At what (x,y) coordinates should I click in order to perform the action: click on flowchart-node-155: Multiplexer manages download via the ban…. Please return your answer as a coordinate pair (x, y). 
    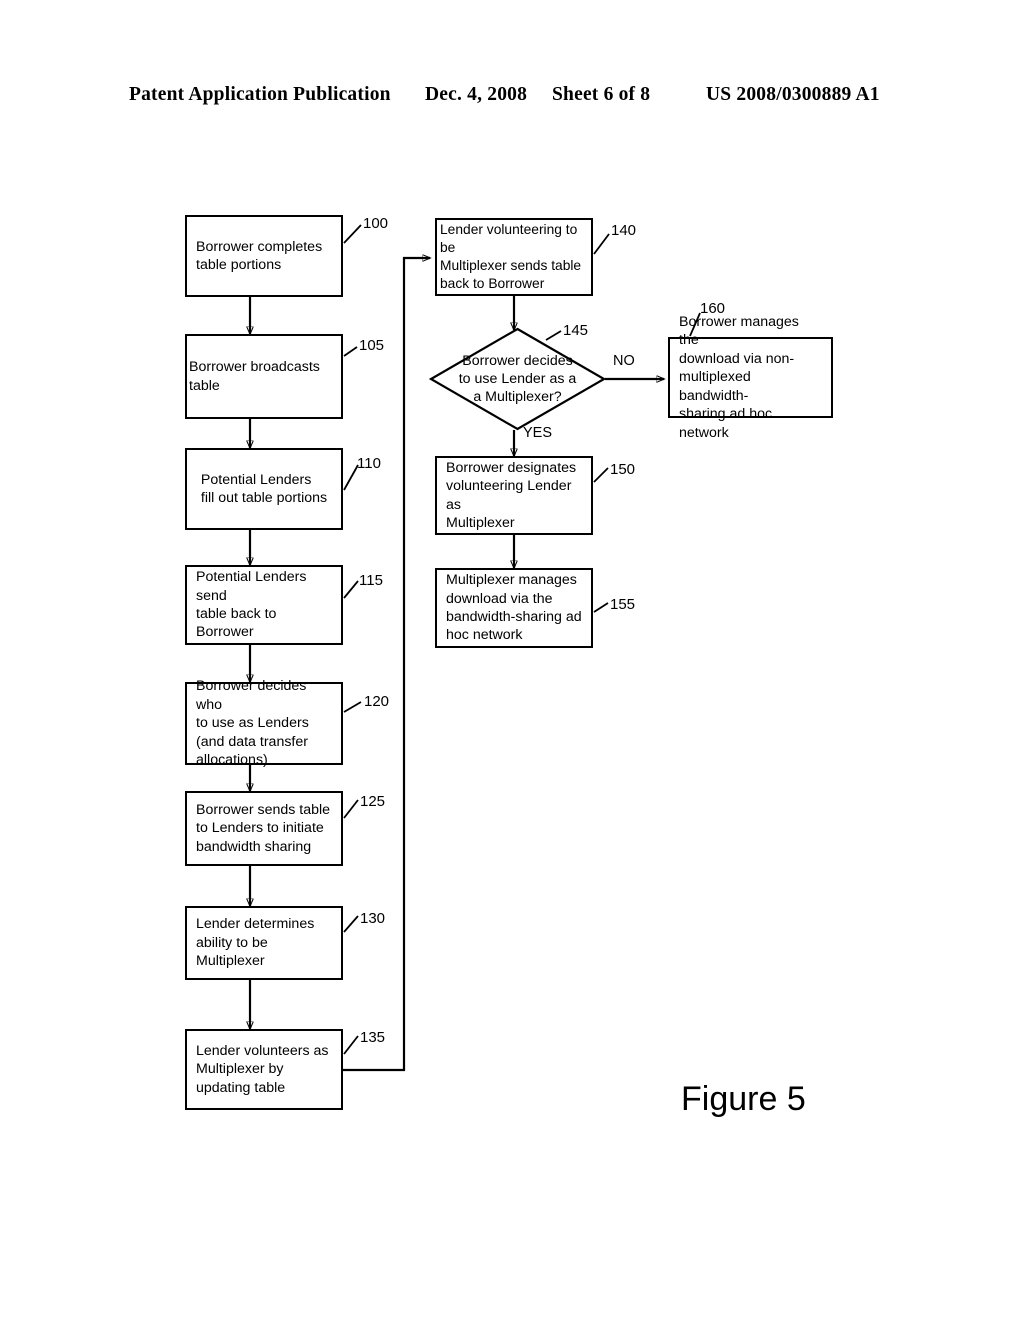
    Looking at the image, I should click on (514, 608).